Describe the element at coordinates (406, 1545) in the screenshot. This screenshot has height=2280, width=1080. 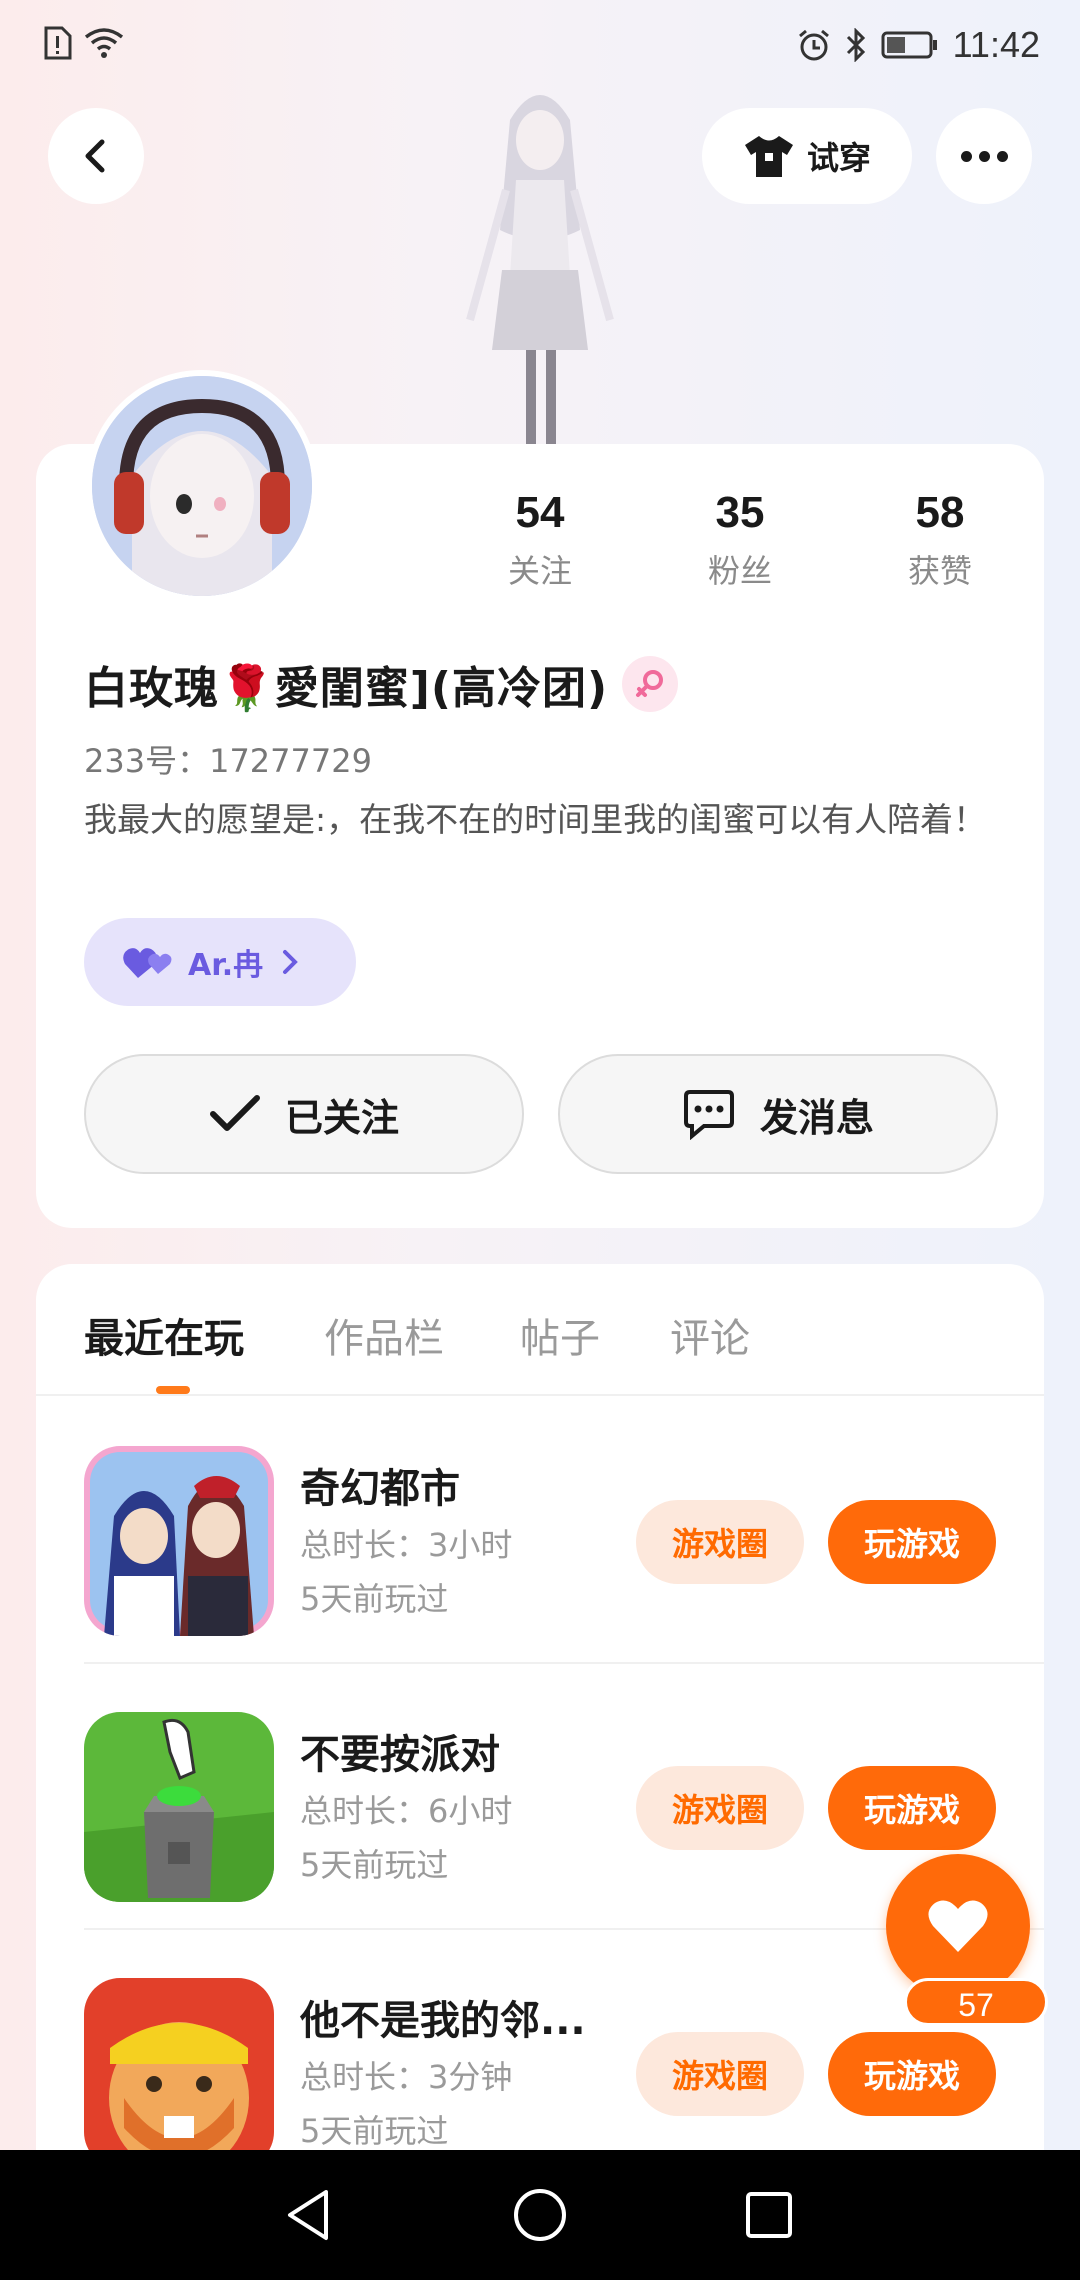
I see `game-duration: 总时长：3小时` at that location.